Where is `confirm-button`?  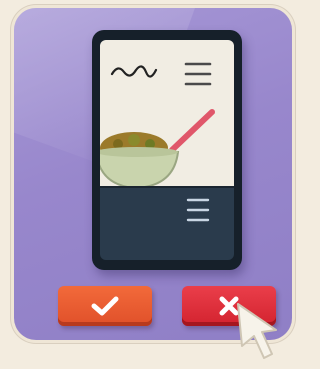 confirm-button is located at coordinates (105, 306).